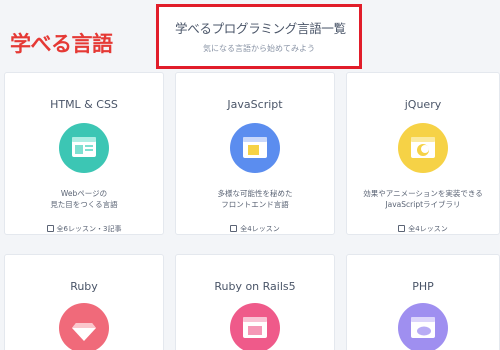 The width and height of the screenshot is (500, 350). I want to click on page-title: 学べるプログラミング言語一覧, so click(260, 28).